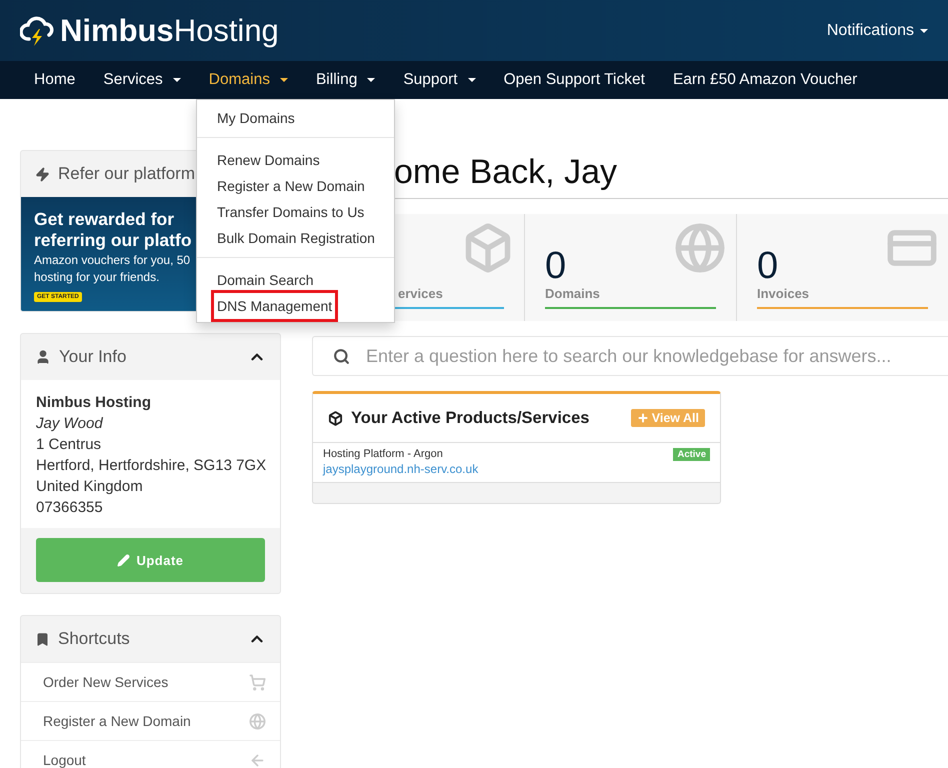  Describe the element at coordinates (42, 639) in the screenshot. I see `bookmark-icon` at that location.